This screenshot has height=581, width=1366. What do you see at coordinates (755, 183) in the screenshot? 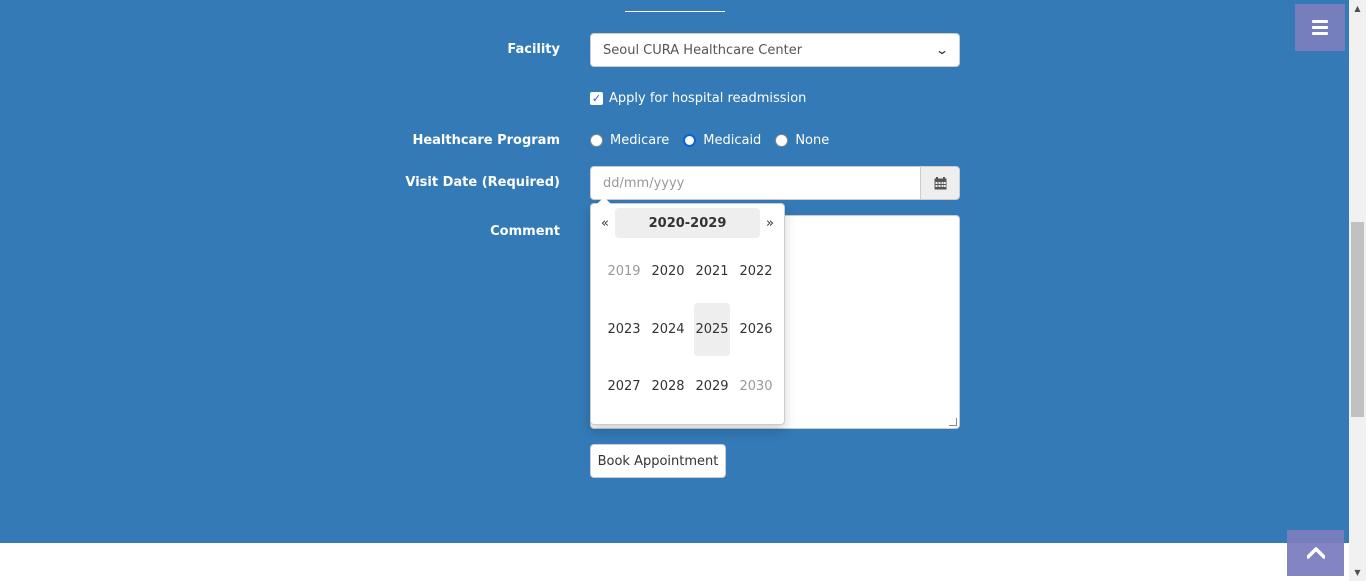
I see `visit-date-input: dd/mm/yyyy` at bounding box center [755, 183].